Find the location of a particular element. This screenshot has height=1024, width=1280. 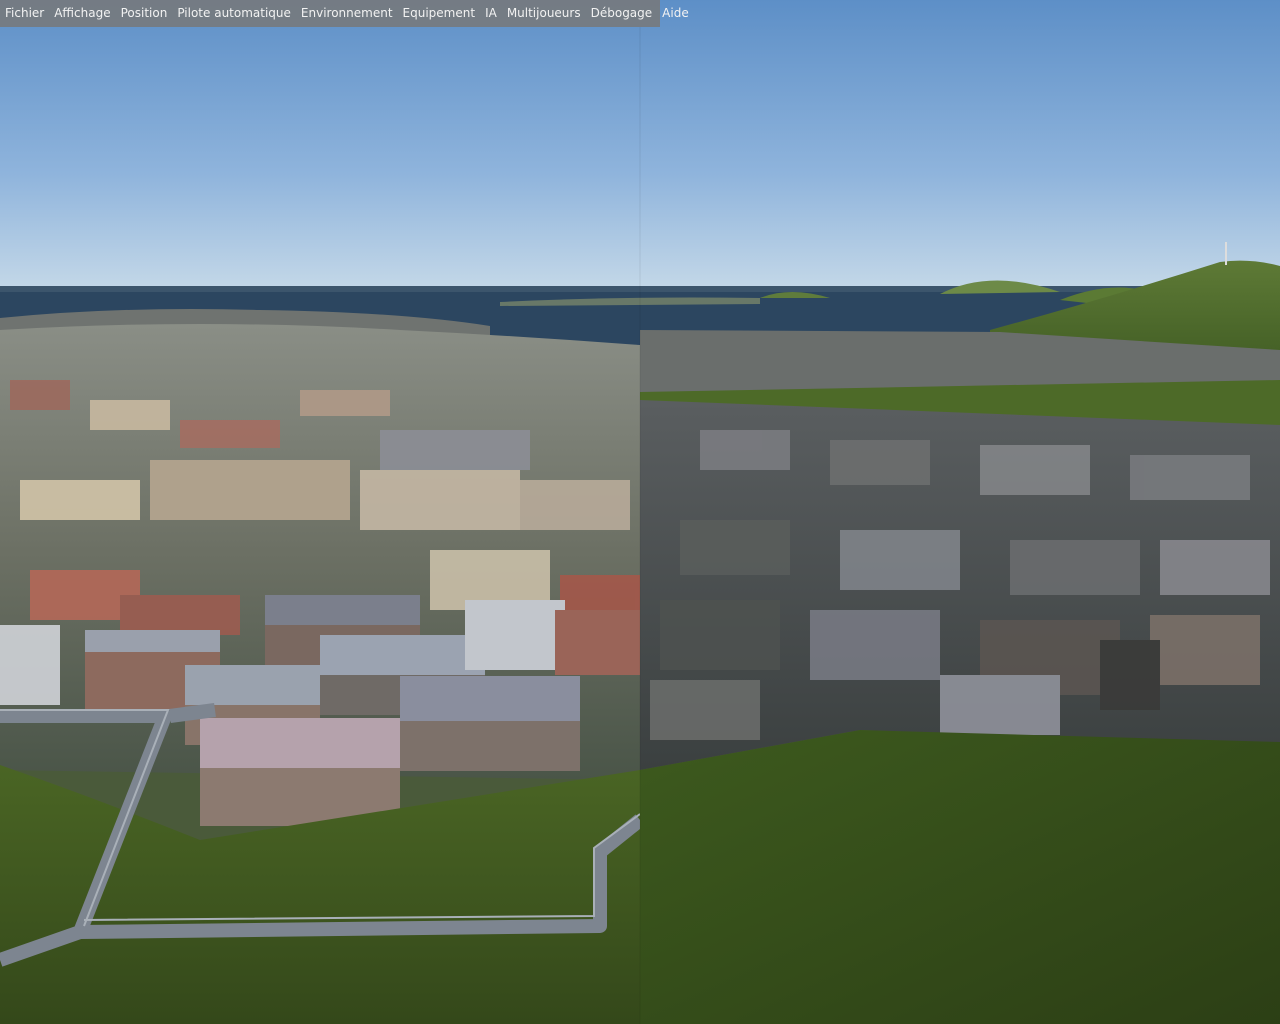

menu-fichier: Fichier is located at coordinates (24, 13).